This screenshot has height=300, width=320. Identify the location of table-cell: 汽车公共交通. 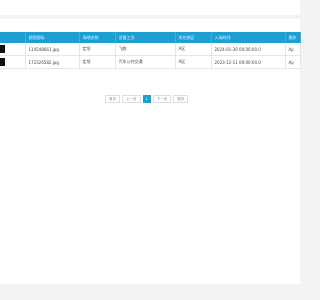
(145, 62).